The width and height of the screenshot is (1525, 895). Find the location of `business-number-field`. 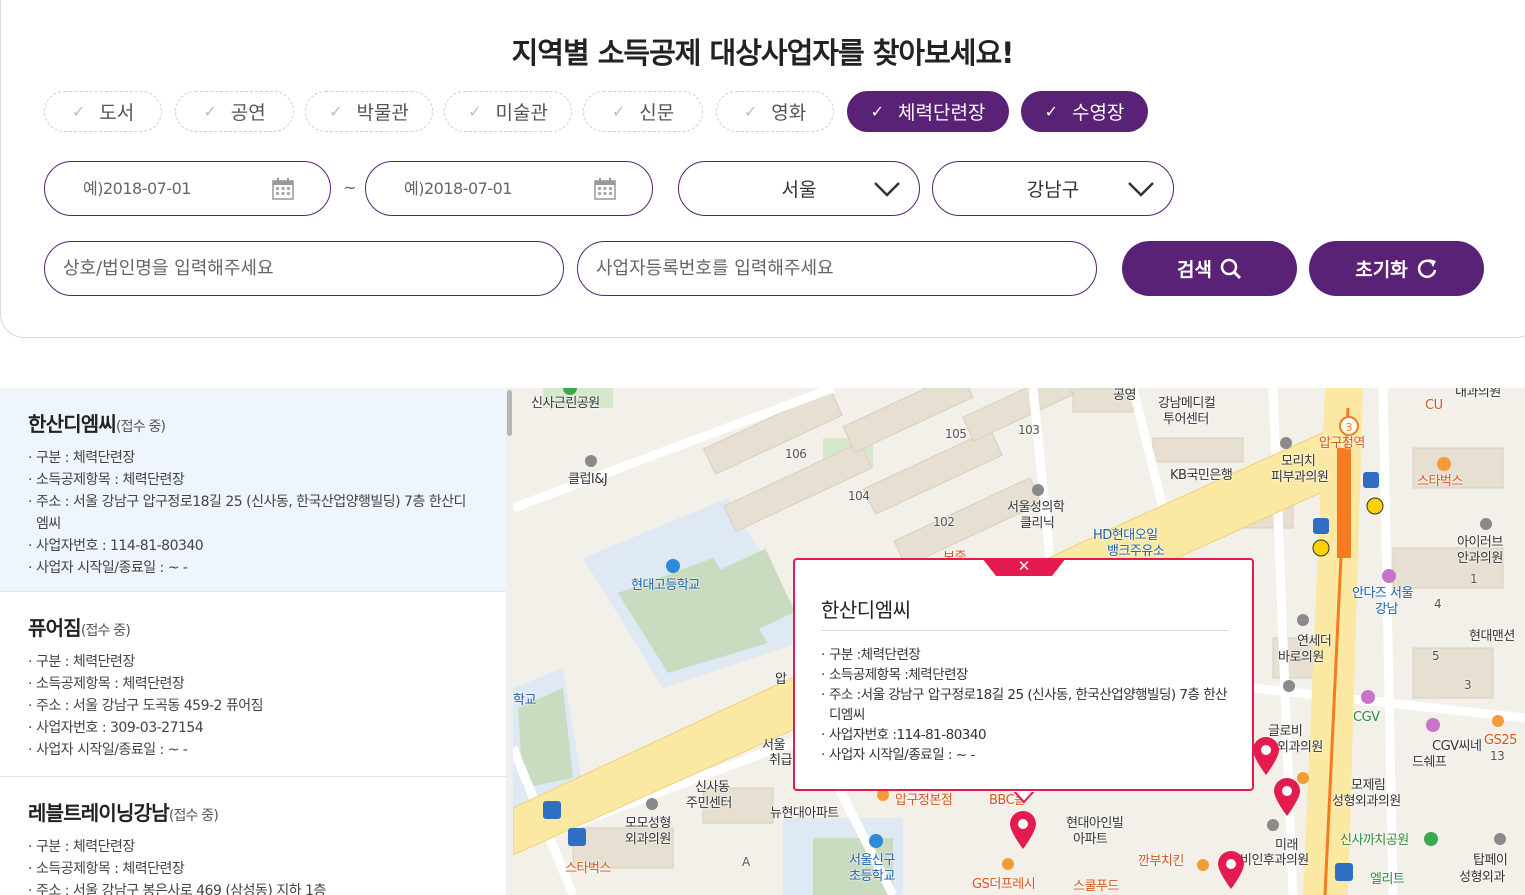

business-number-field is located at coordinates (837, 268).